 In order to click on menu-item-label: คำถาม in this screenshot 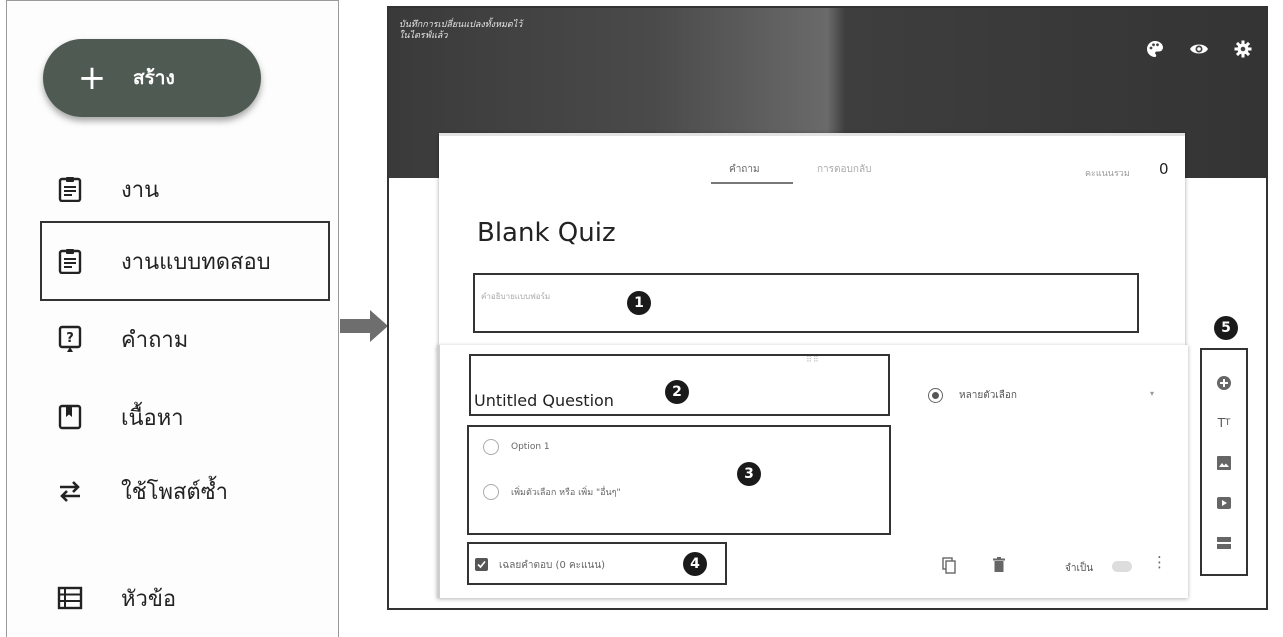, I will do `click(155, 340)`.